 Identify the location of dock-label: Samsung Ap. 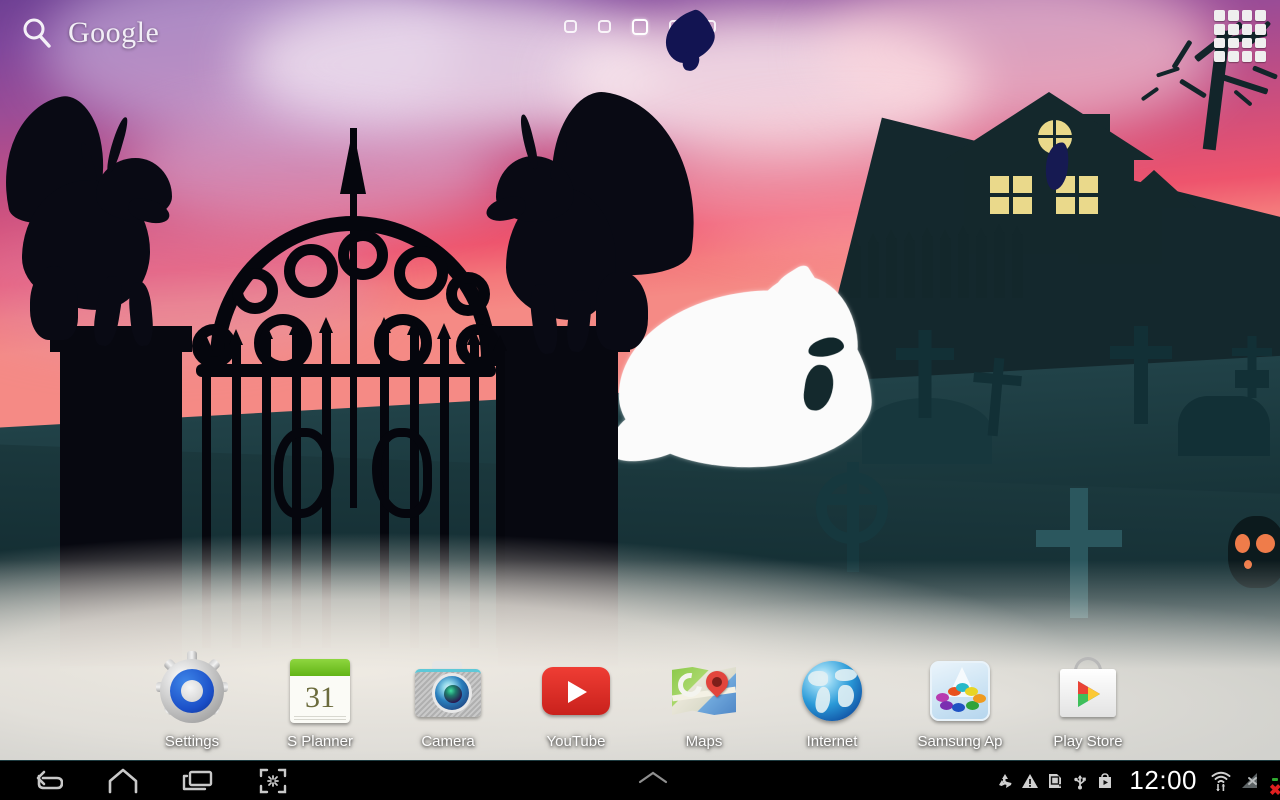
(960, 741).